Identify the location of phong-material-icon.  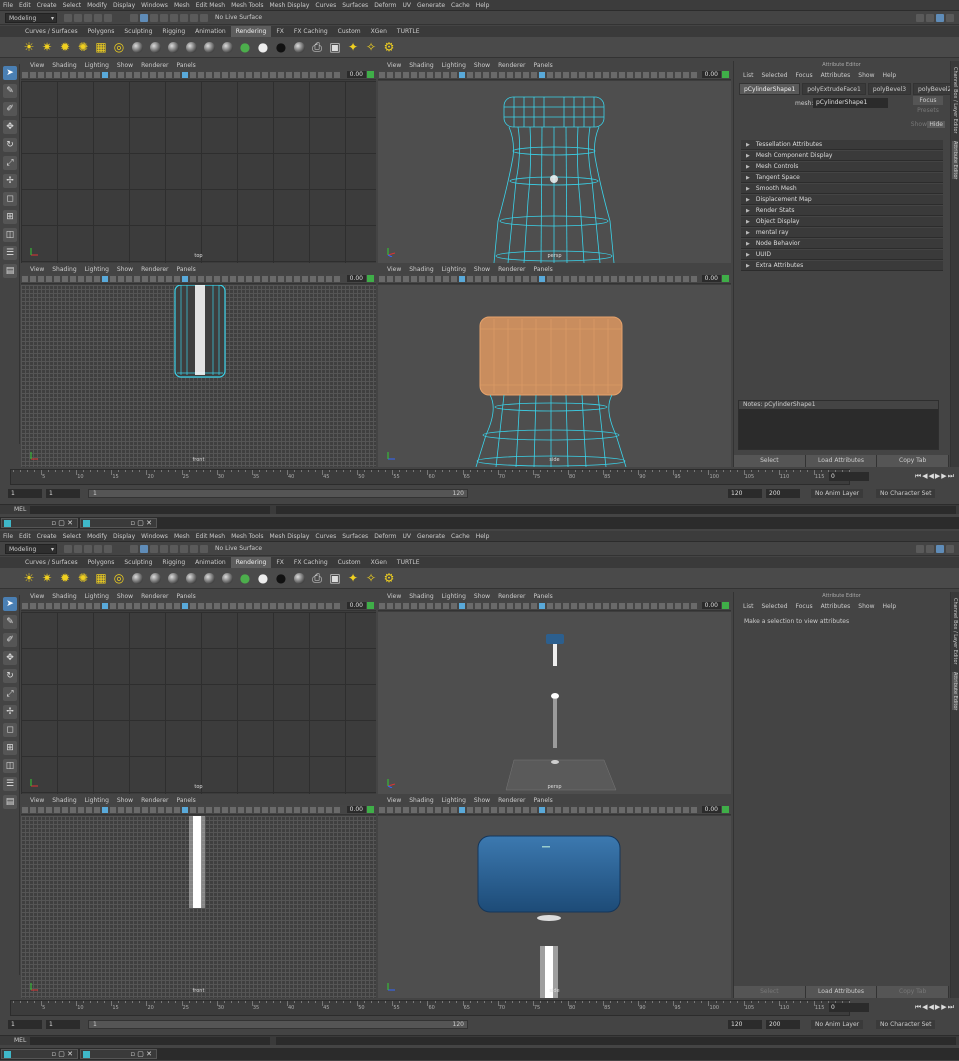
(191, 47).